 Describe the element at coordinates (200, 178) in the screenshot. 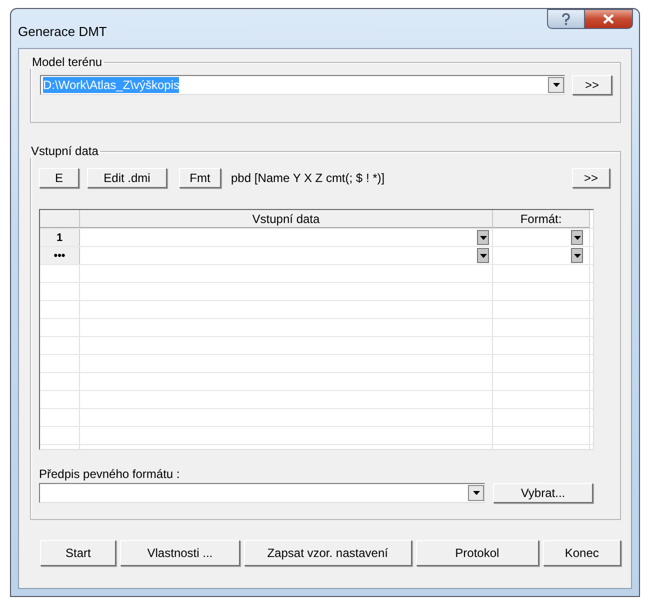

I see `toolbar-button: Fmt` at that location.